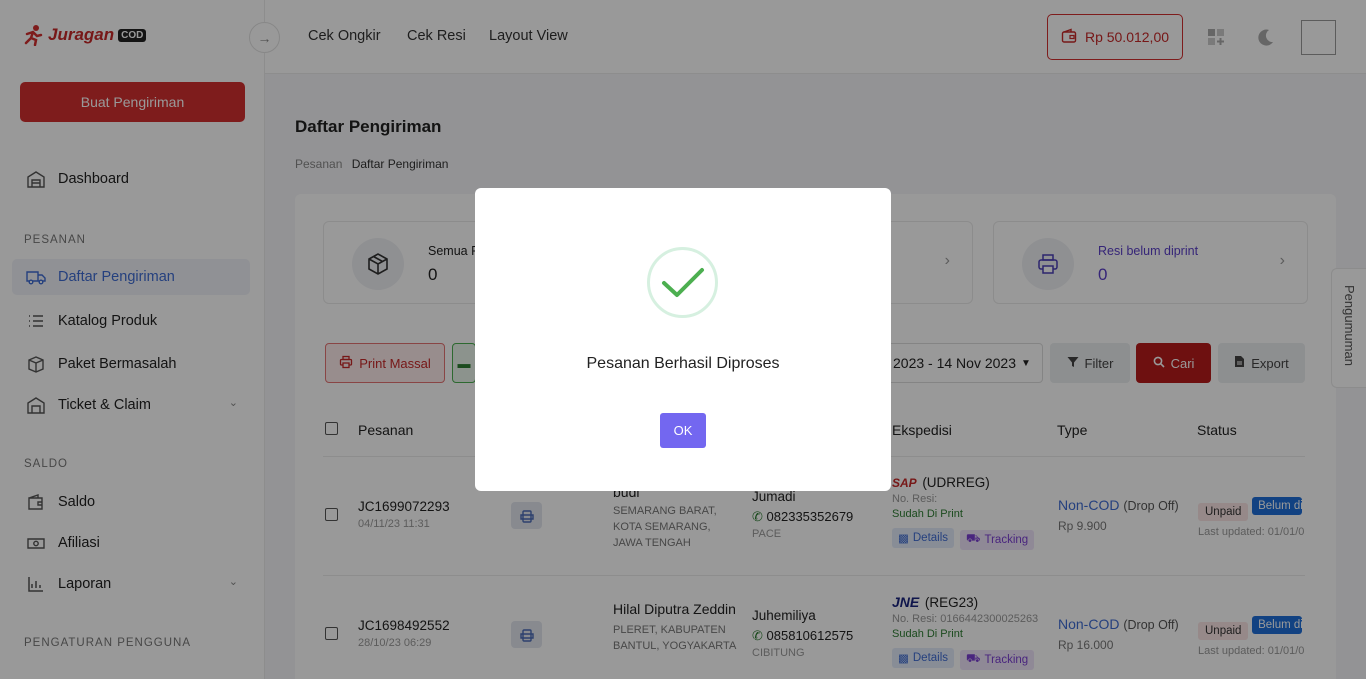 The width and height of the screenshot is (1366, 679). What do you see at coordinates (683, 363) in the screenshot?
I see `dialog-message: Pesanan Berhasil Diproses` at bounding box center [683, 363].